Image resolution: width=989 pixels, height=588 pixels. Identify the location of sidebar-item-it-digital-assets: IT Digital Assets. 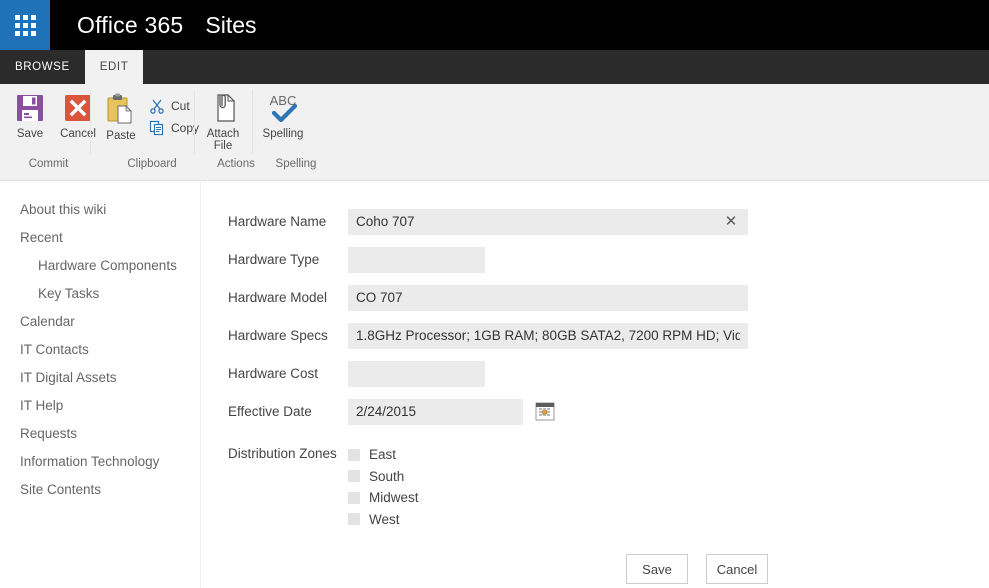
(100, 377).